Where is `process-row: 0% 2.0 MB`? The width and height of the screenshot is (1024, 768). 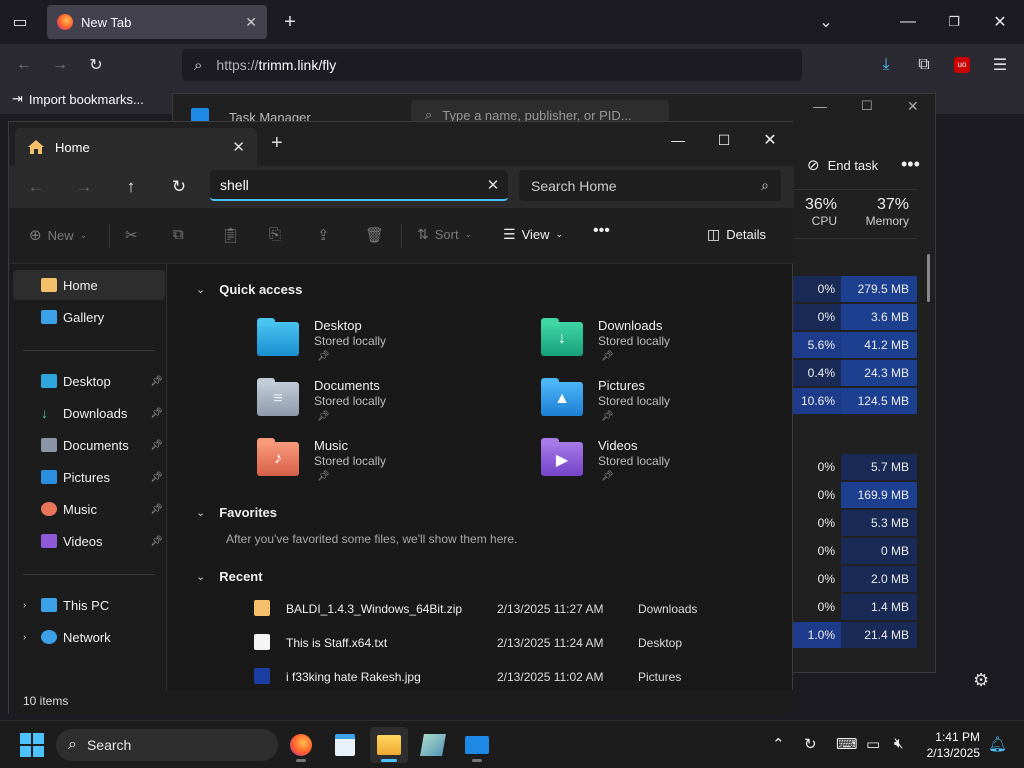
process-row: 0% 2.0 MB is located at coordinates (855, 579).